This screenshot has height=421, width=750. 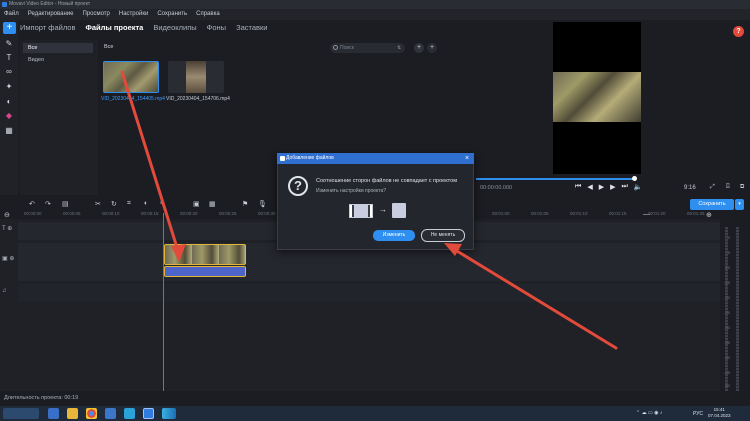 I want to click on start-widget, so click(x=21, y=413).